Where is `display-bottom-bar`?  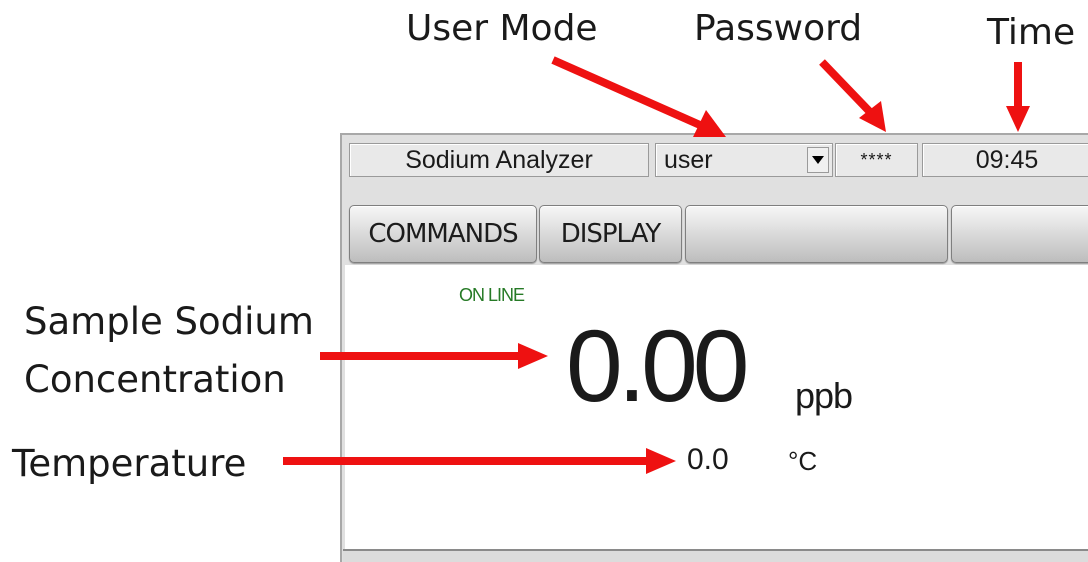 display-bottom-bar is located at coordinates (715, 555).